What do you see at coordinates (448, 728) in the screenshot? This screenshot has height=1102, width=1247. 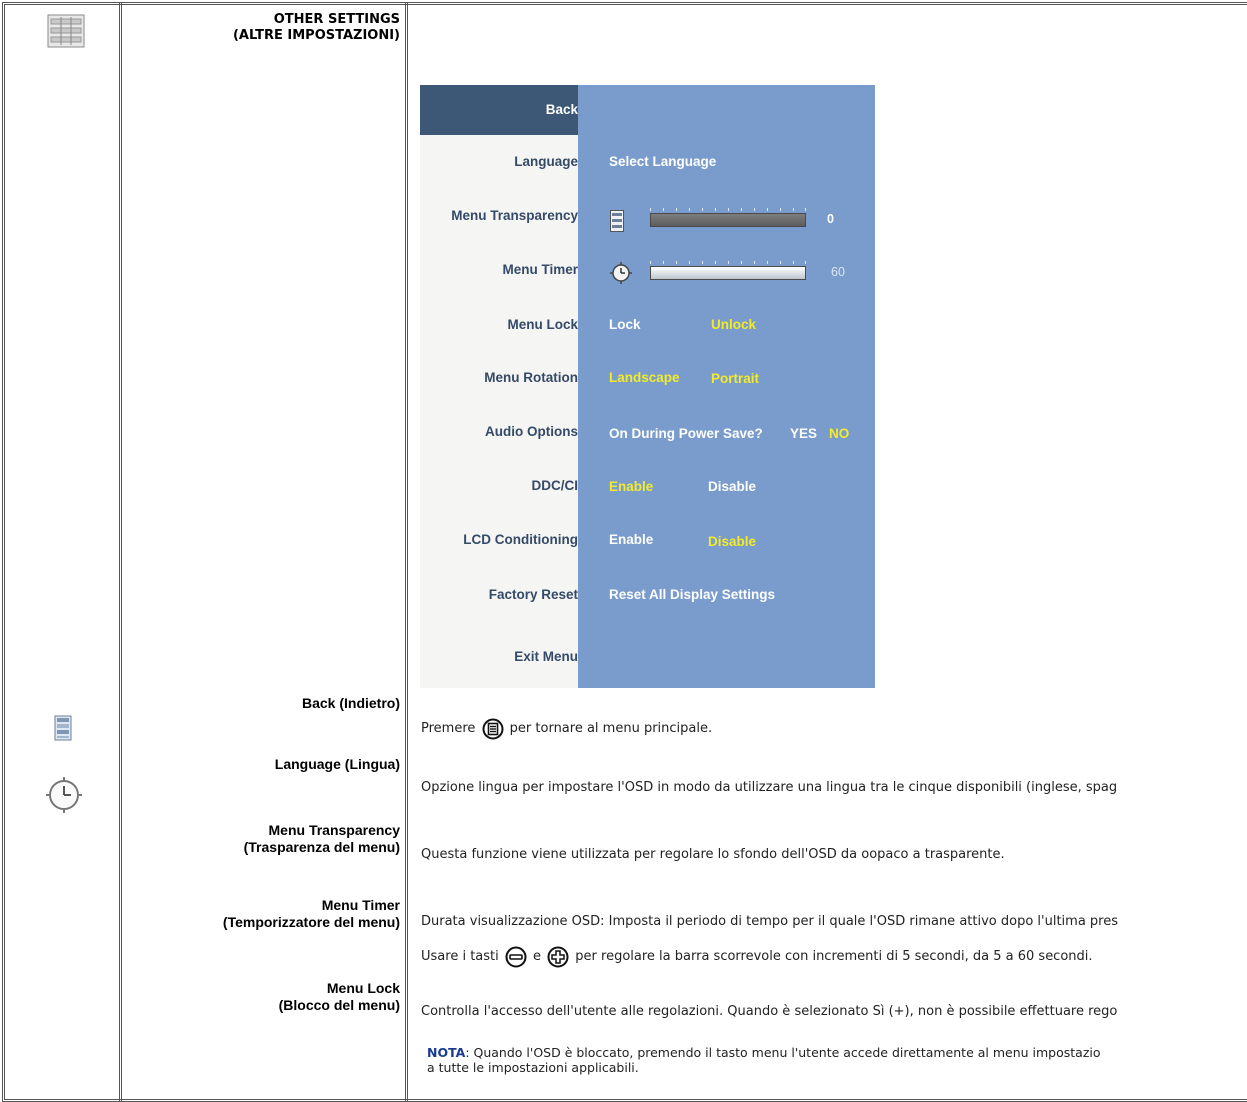 I see `back-desc-start: Premere` at bounding box center [448, 728].